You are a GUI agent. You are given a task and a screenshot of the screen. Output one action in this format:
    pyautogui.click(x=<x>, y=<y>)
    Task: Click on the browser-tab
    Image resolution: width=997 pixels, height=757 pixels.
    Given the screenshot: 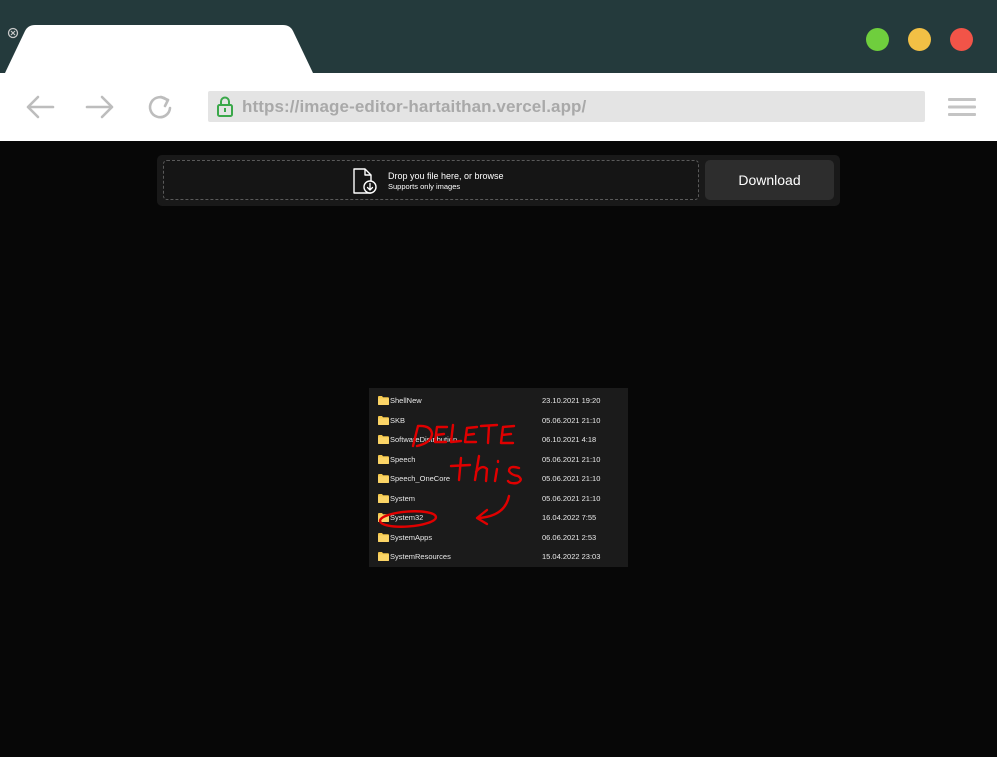 What is the action you would take?
    pyautogui.click(x=159, y=49)
    